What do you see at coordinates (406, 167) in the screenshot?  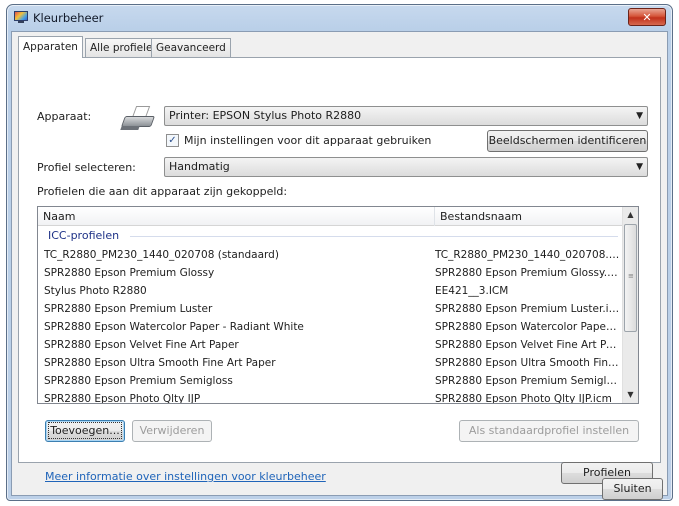 I see `profile-select-dropdown: Handmatig ▼` at bounding box center [406, 167].